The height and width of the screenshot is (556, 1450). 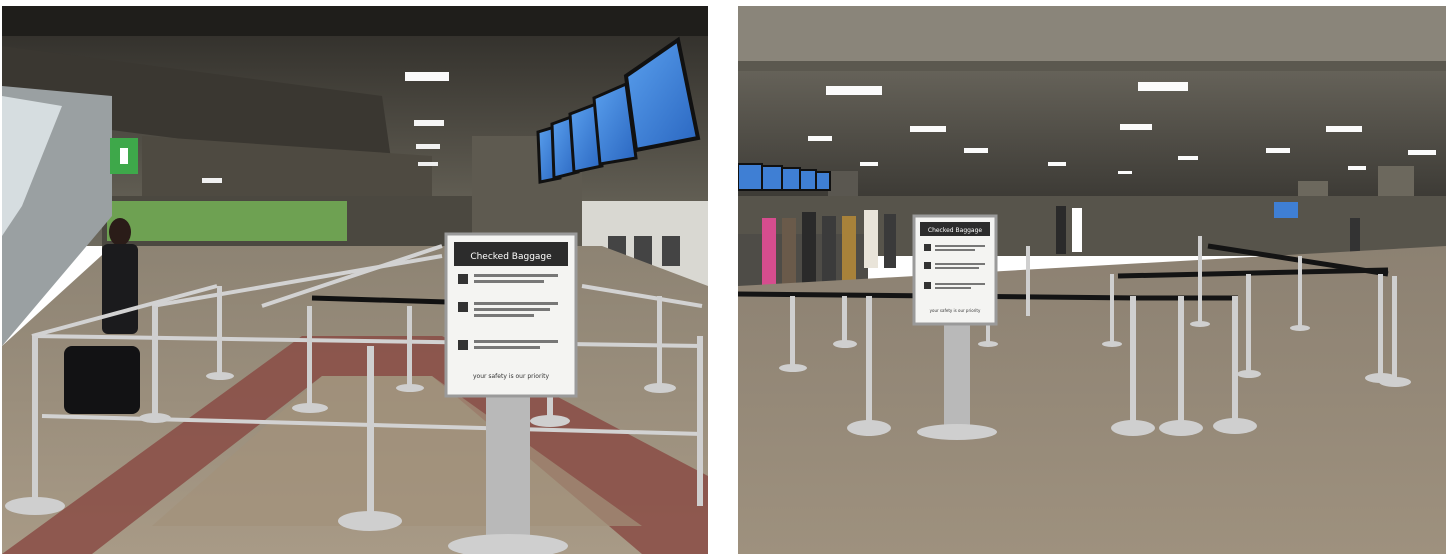 I want to click on distant-sign, so click(x=1286, y=210).